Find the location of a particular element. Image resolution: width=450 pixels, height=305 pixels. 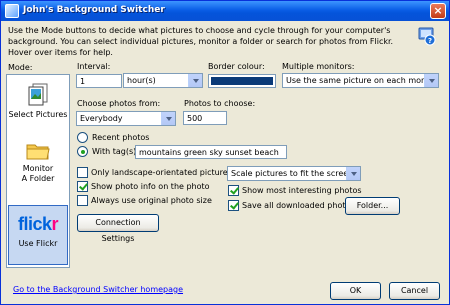

mode-select-pictures-label: Select Pictures is located at coordinates (38, 114).